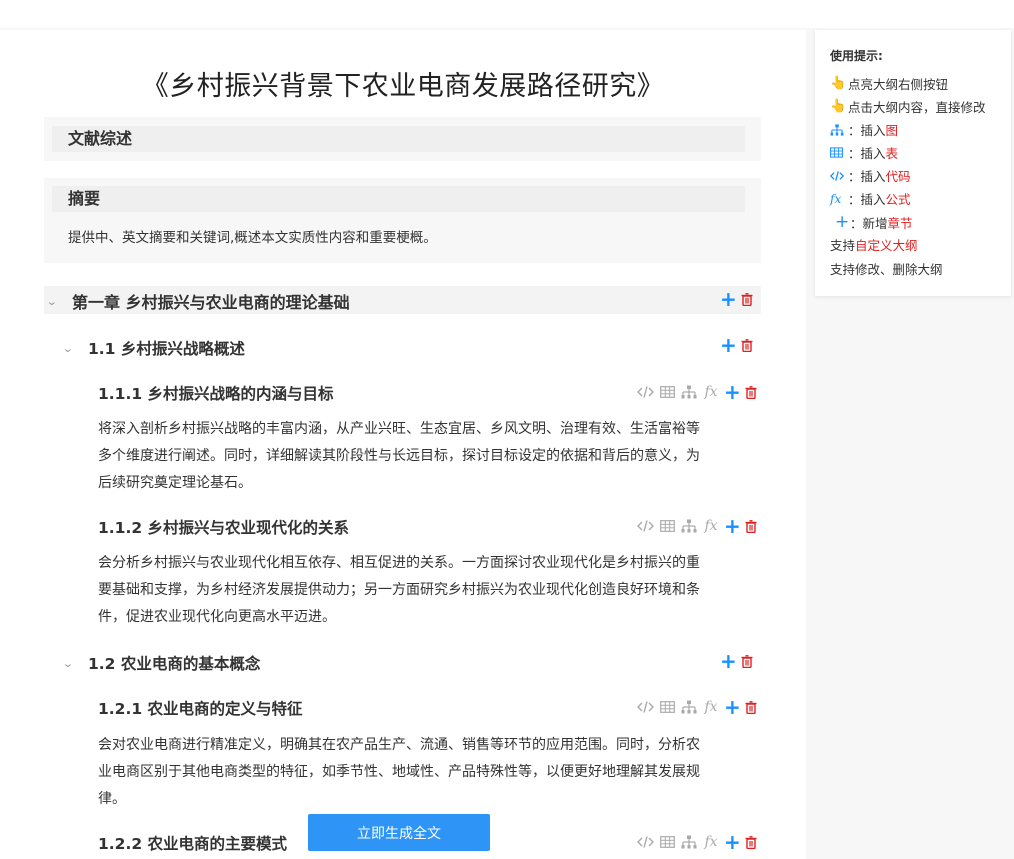  I want to click on tip-text: 支持, so click(843, 245).